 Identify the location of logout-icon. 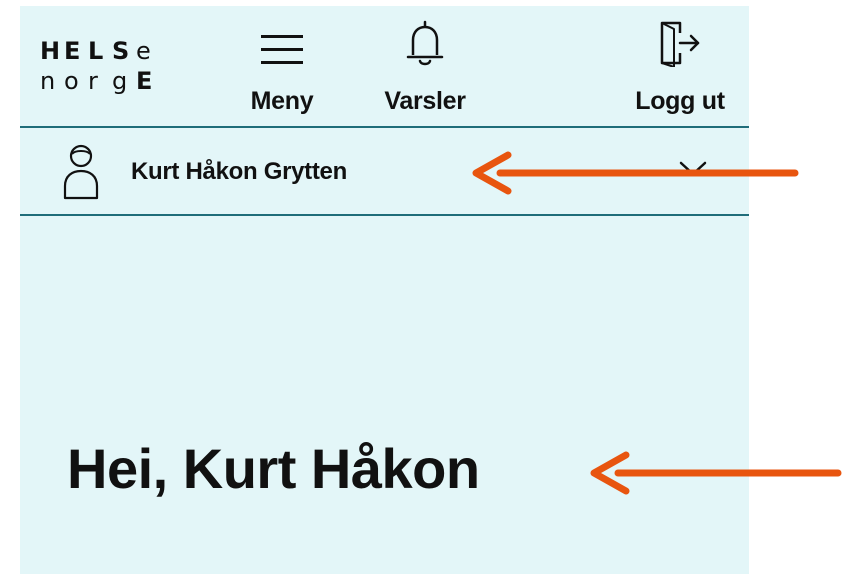
(680, 41).